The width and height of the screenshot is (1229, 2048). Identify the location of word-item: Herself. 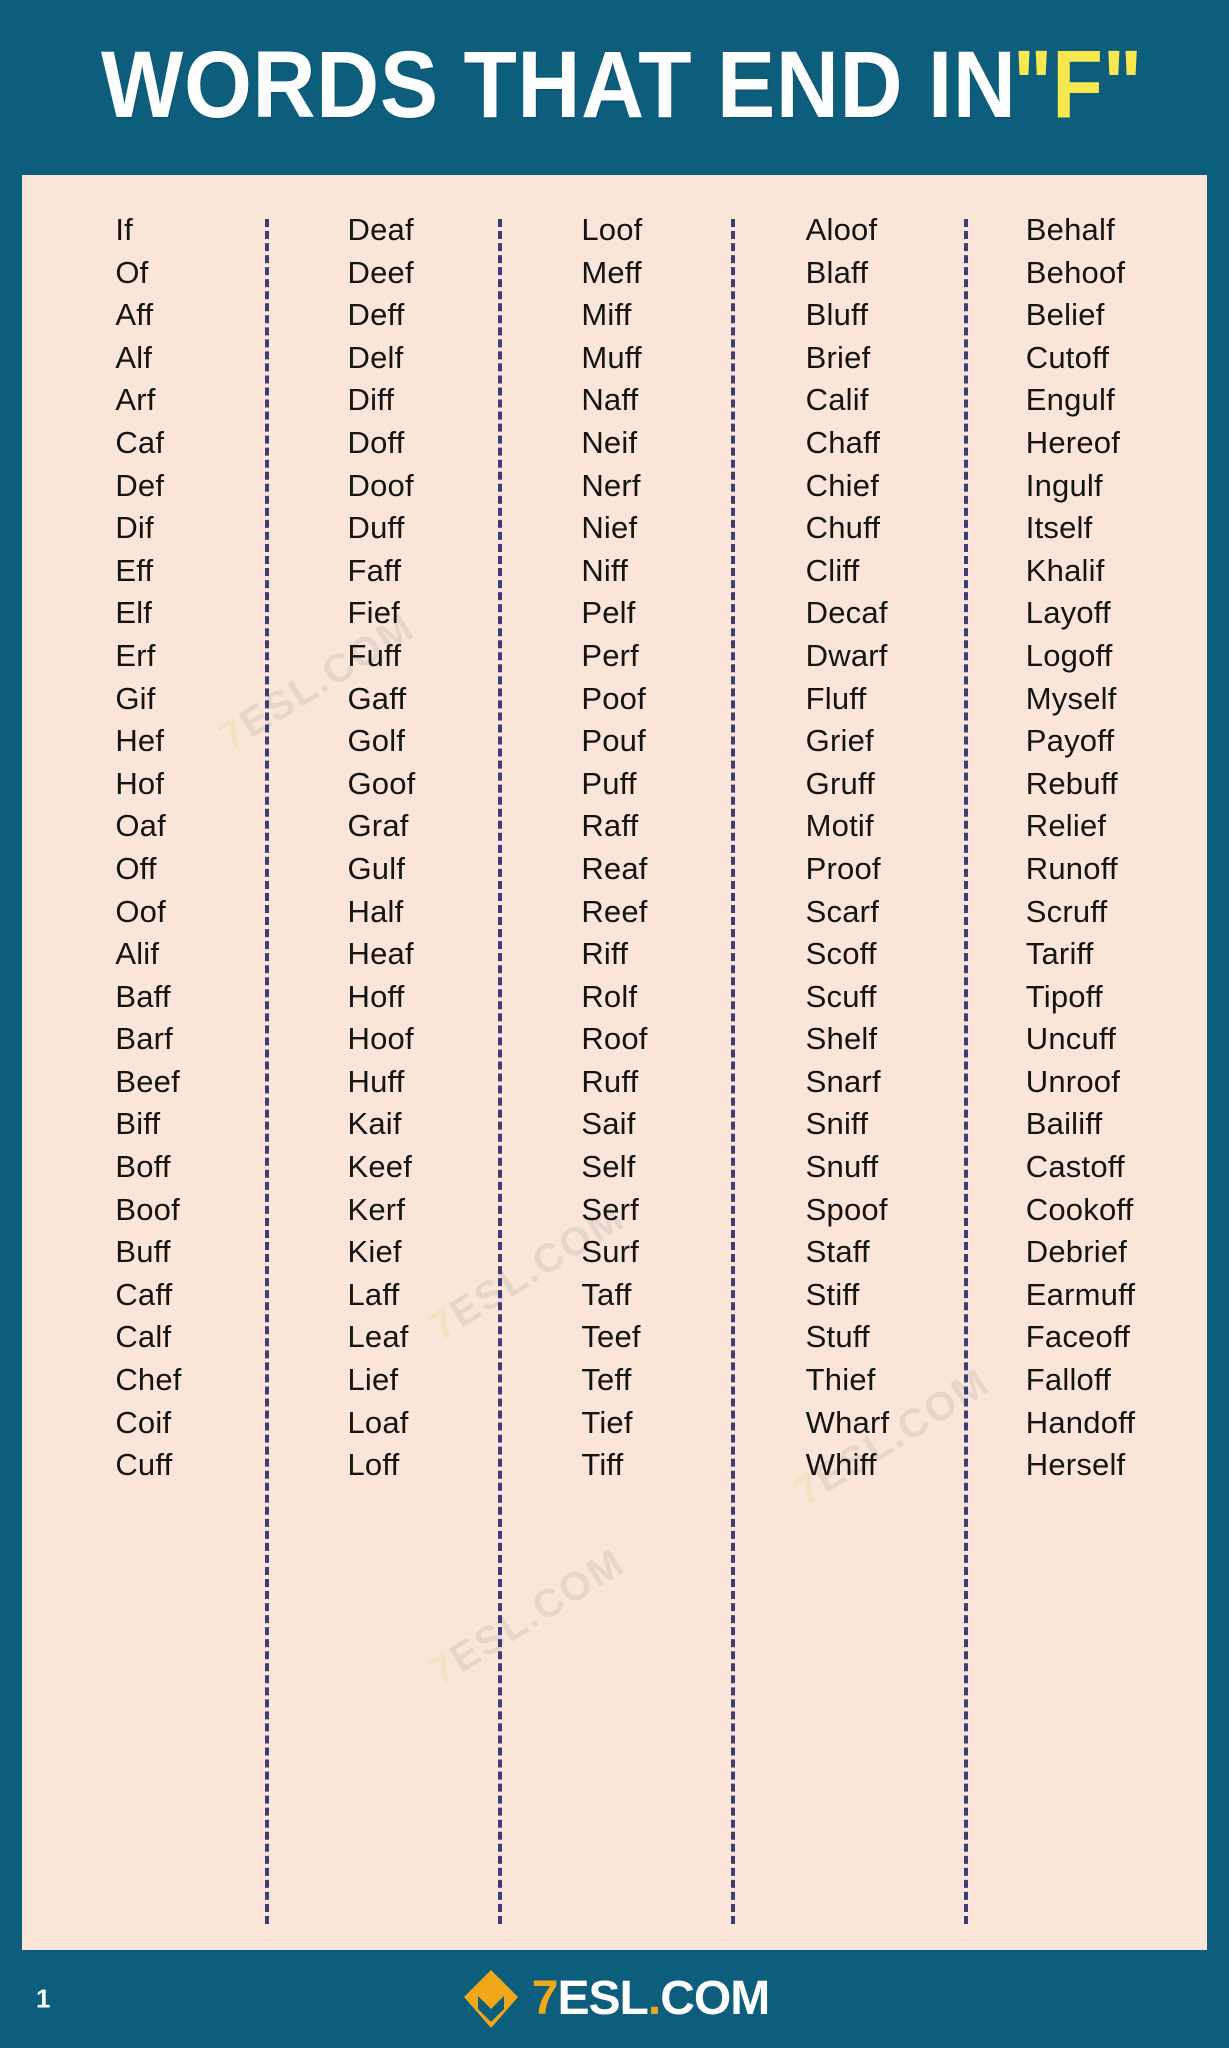
(1075, 1465).